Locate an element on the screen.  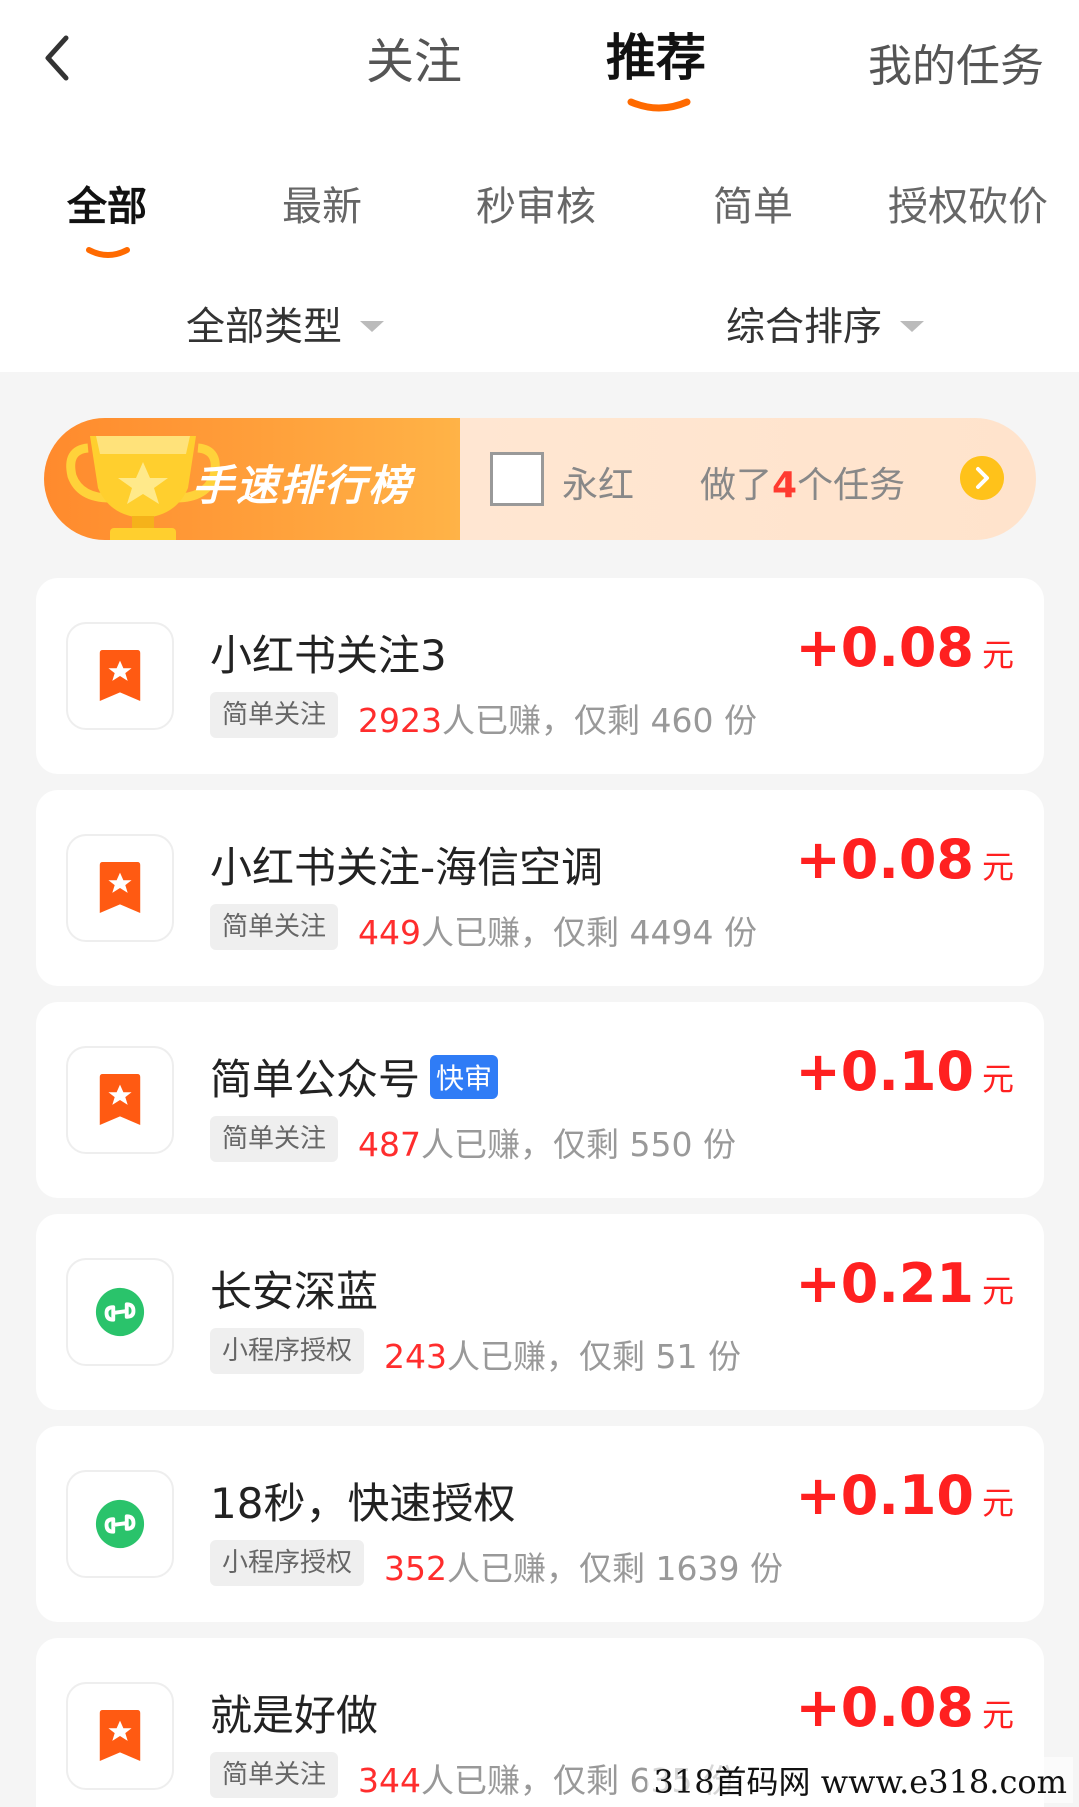
task-title: 18秒，快速授权 is located at coordinates (362, 1500).